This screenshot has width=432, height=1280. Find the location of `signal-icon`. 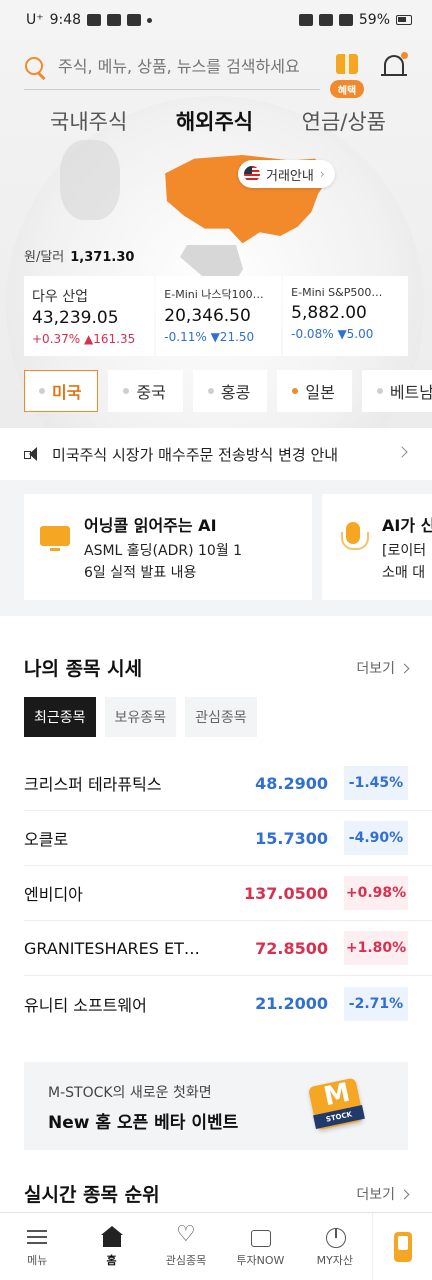

signal-icon is located at coordinates (345, 20).